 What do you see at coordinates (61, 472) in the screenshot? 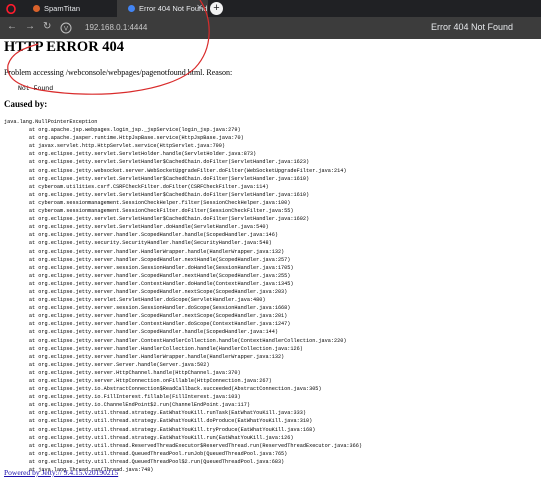
I see `jetty-link: Powered by Jetty:// 9.4.15.v20190215` at bounding box center [61, 472].